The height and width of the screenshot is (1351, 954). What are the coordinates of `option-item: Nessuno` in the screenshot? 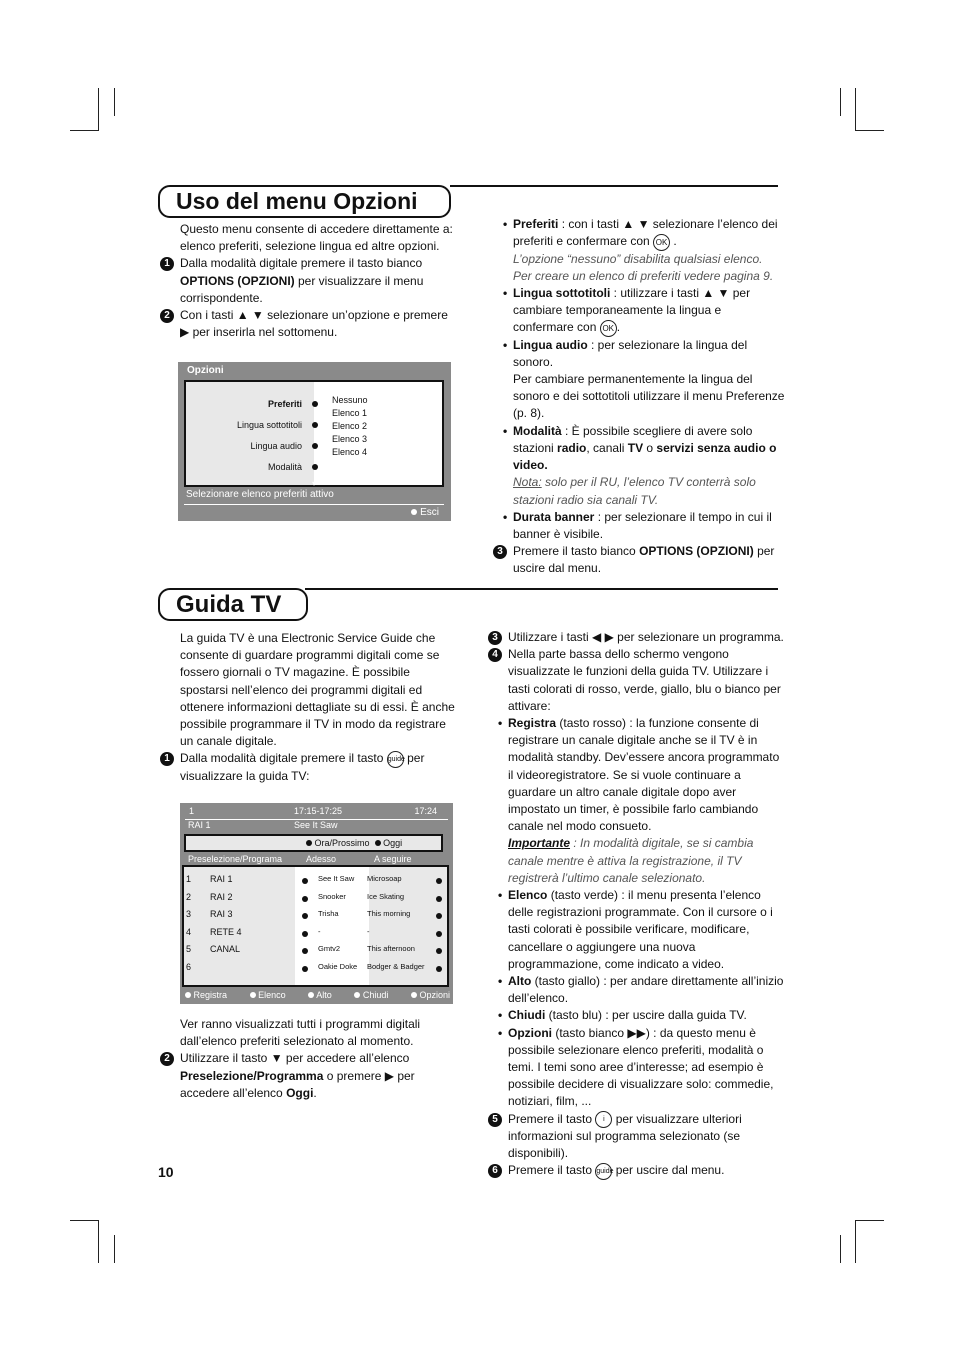 It's located at (387, 400).